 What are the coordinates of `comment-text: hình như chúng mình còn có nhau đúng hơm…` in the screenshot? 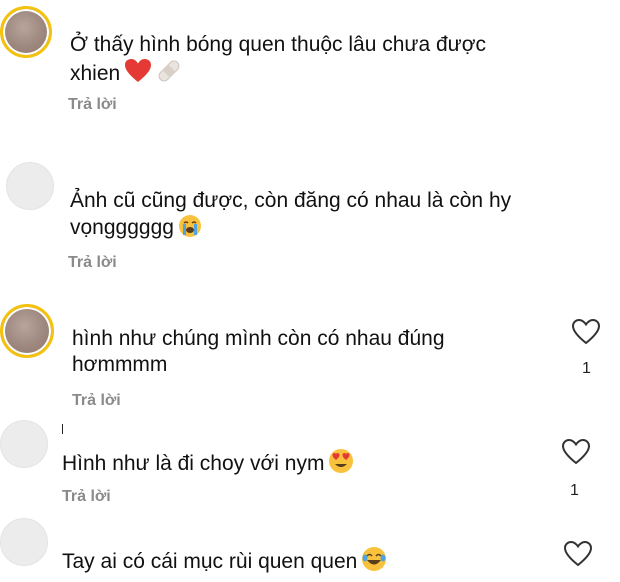 It's located at (258, 351).